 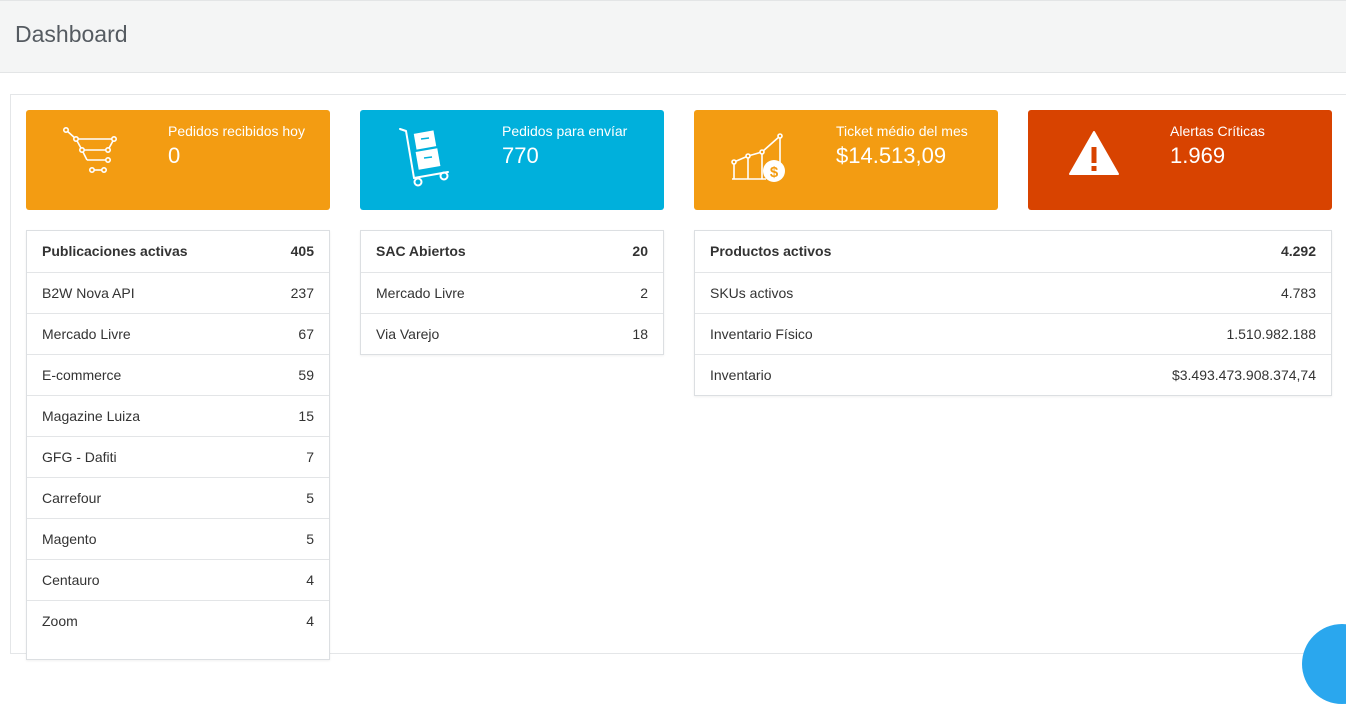 I want to click on panel-header: Productos activos 4.292, so click(x=1013, y=251).